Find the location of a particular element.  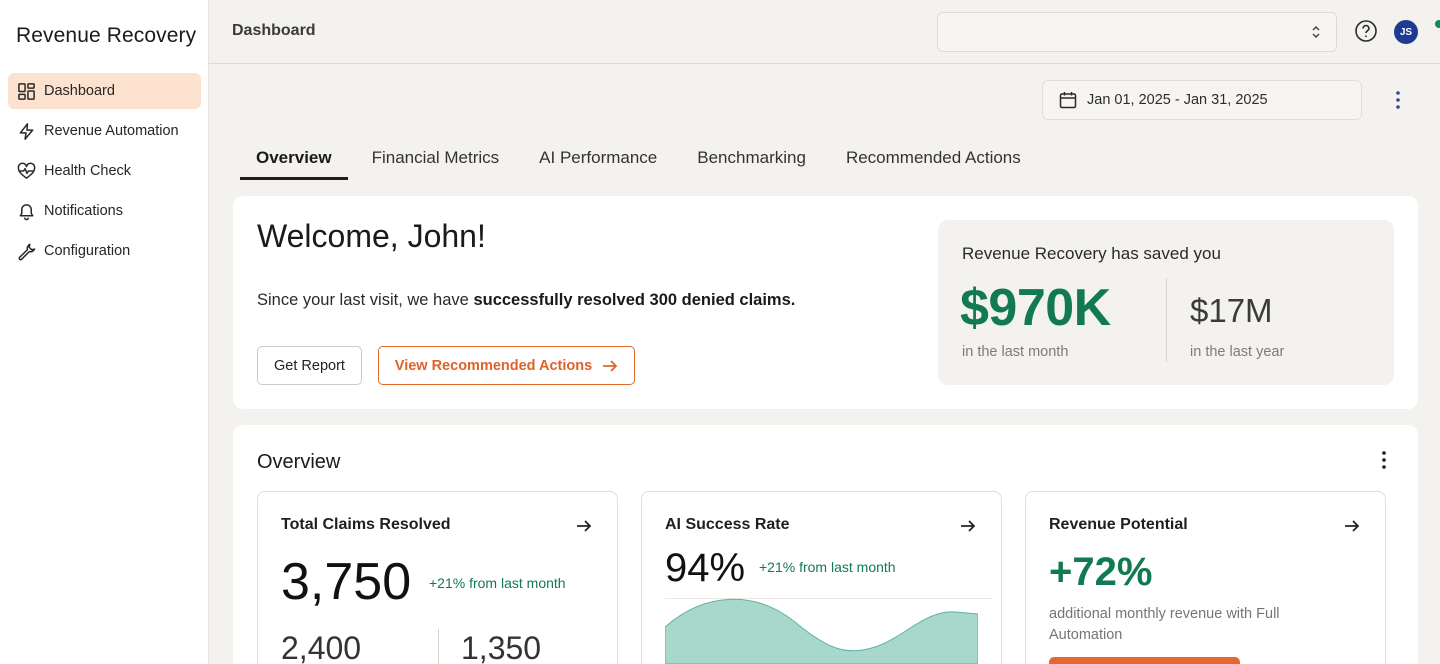

success-rate-area-chart is located at coordinates (821, 631).